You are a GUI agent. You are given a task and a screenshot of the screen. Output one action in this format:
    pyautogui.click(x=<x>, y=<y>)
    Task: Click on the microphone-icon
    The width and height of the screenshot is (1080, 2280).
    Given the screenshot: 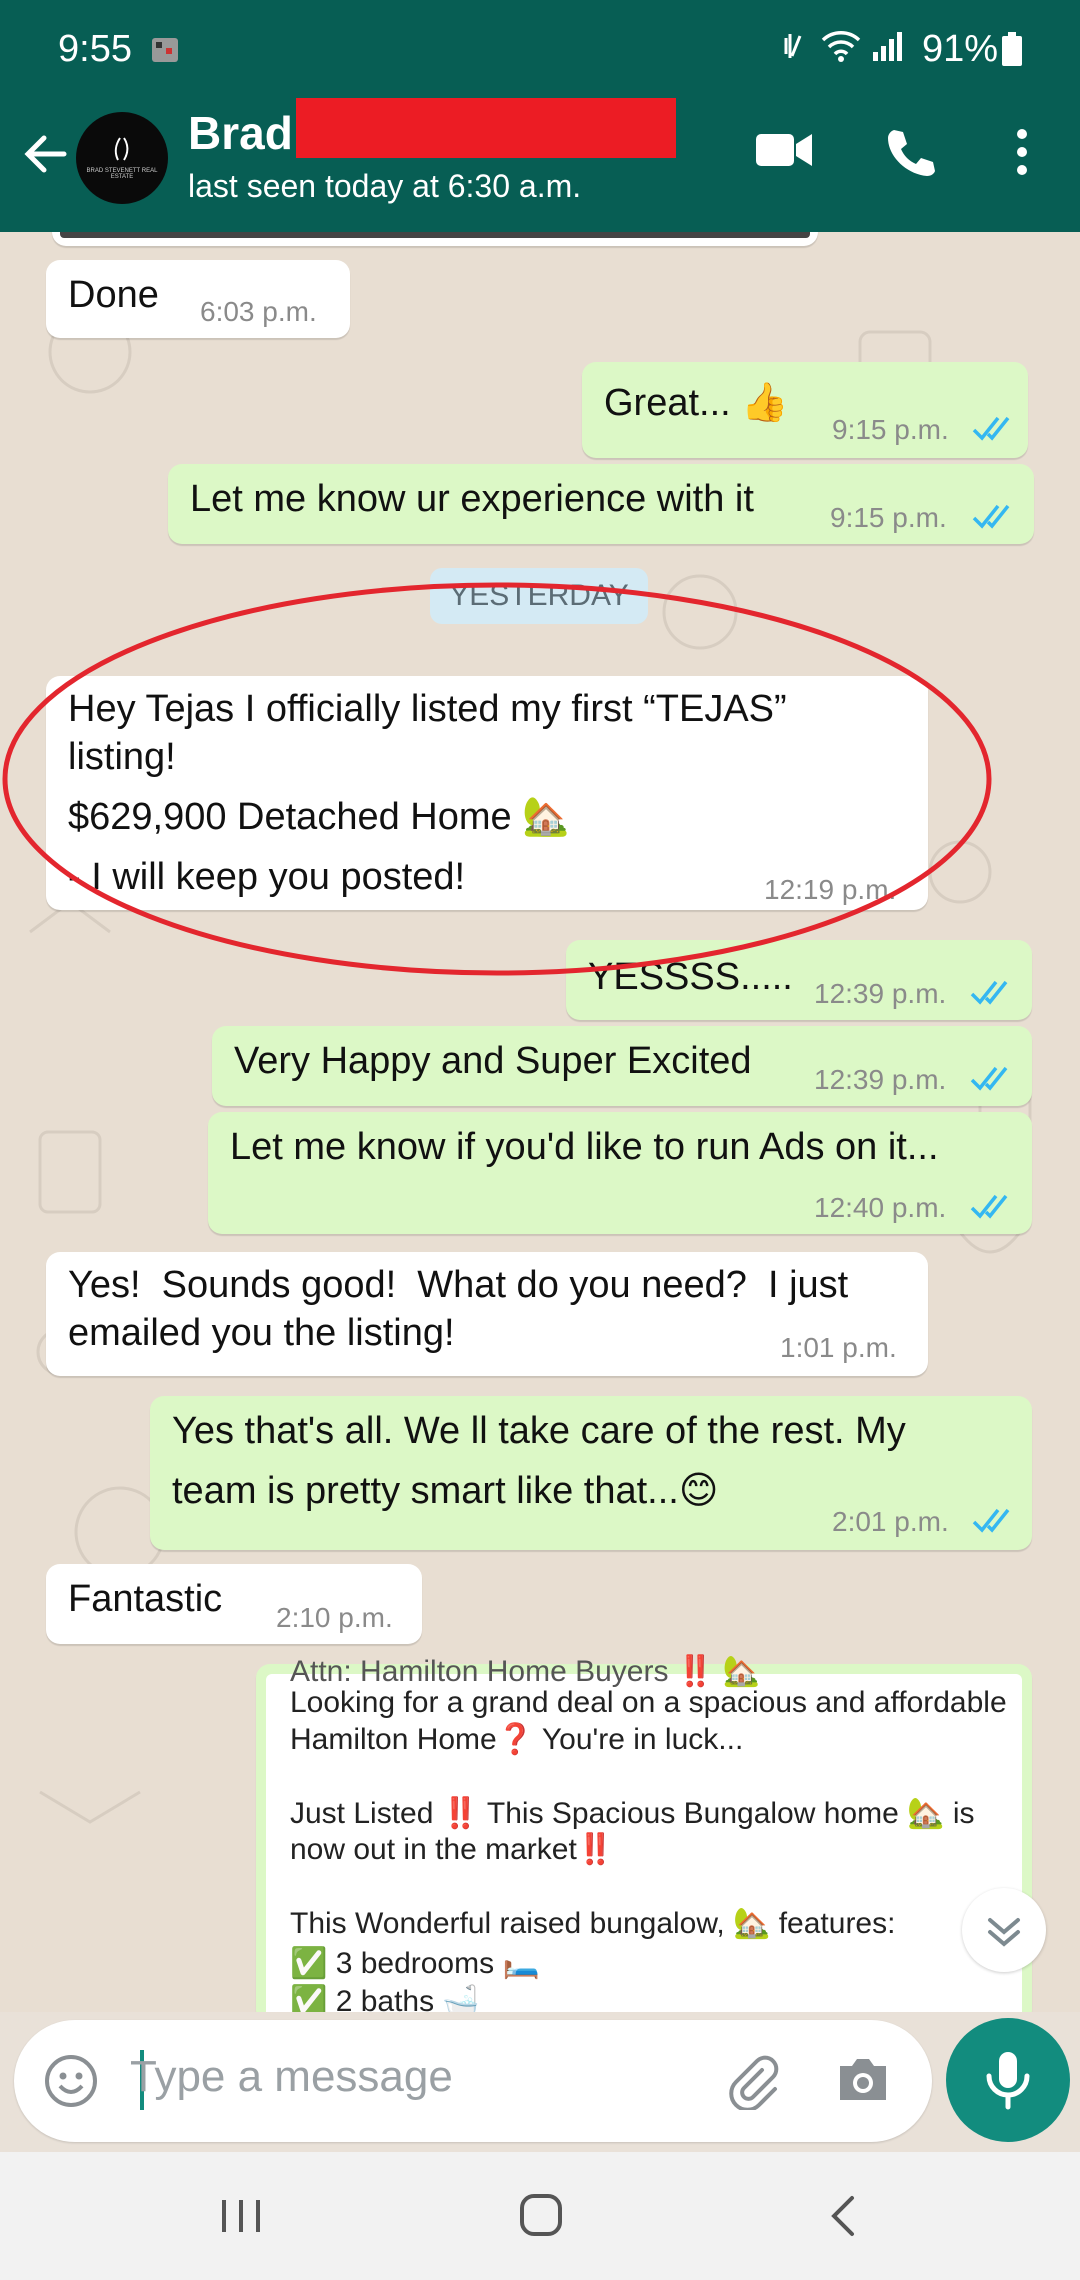 What is the action you would take?
    pyautogui.click(x=1008, y=2081)
    